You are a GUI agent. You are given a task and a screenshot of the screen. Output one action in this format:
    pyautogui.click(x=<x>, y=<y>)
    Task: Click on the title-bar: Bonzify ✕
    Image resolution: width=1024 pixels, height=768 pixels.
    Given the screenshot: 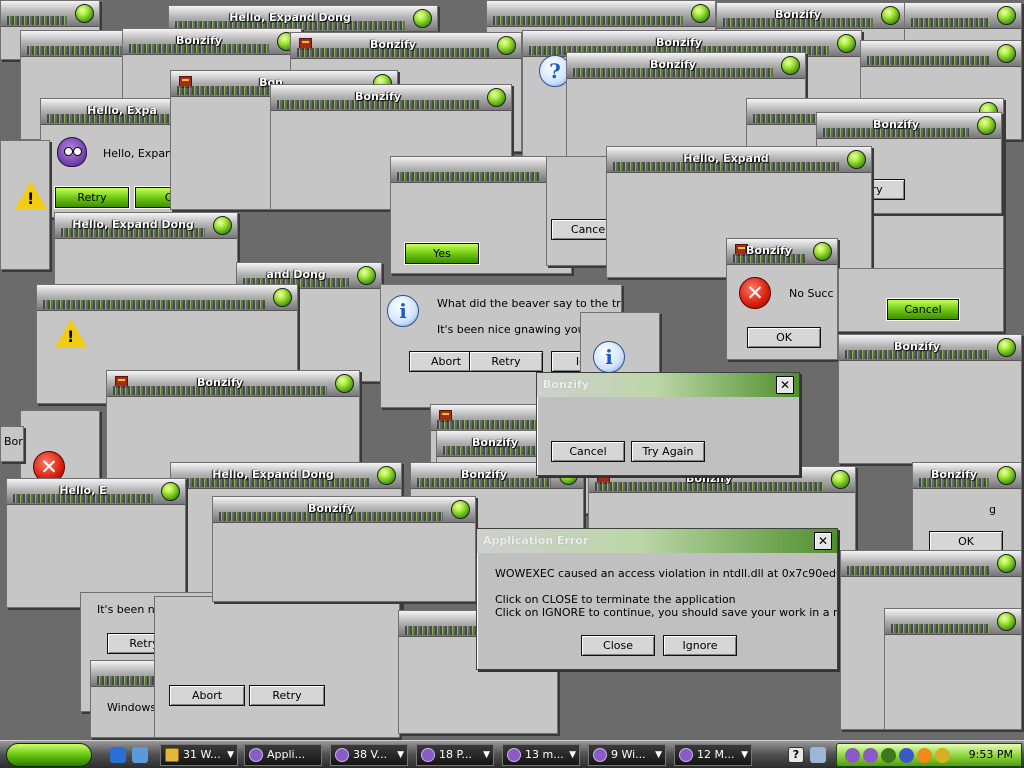 What is the action you would take?
    pyautogui.click(x=668, y=385)
    